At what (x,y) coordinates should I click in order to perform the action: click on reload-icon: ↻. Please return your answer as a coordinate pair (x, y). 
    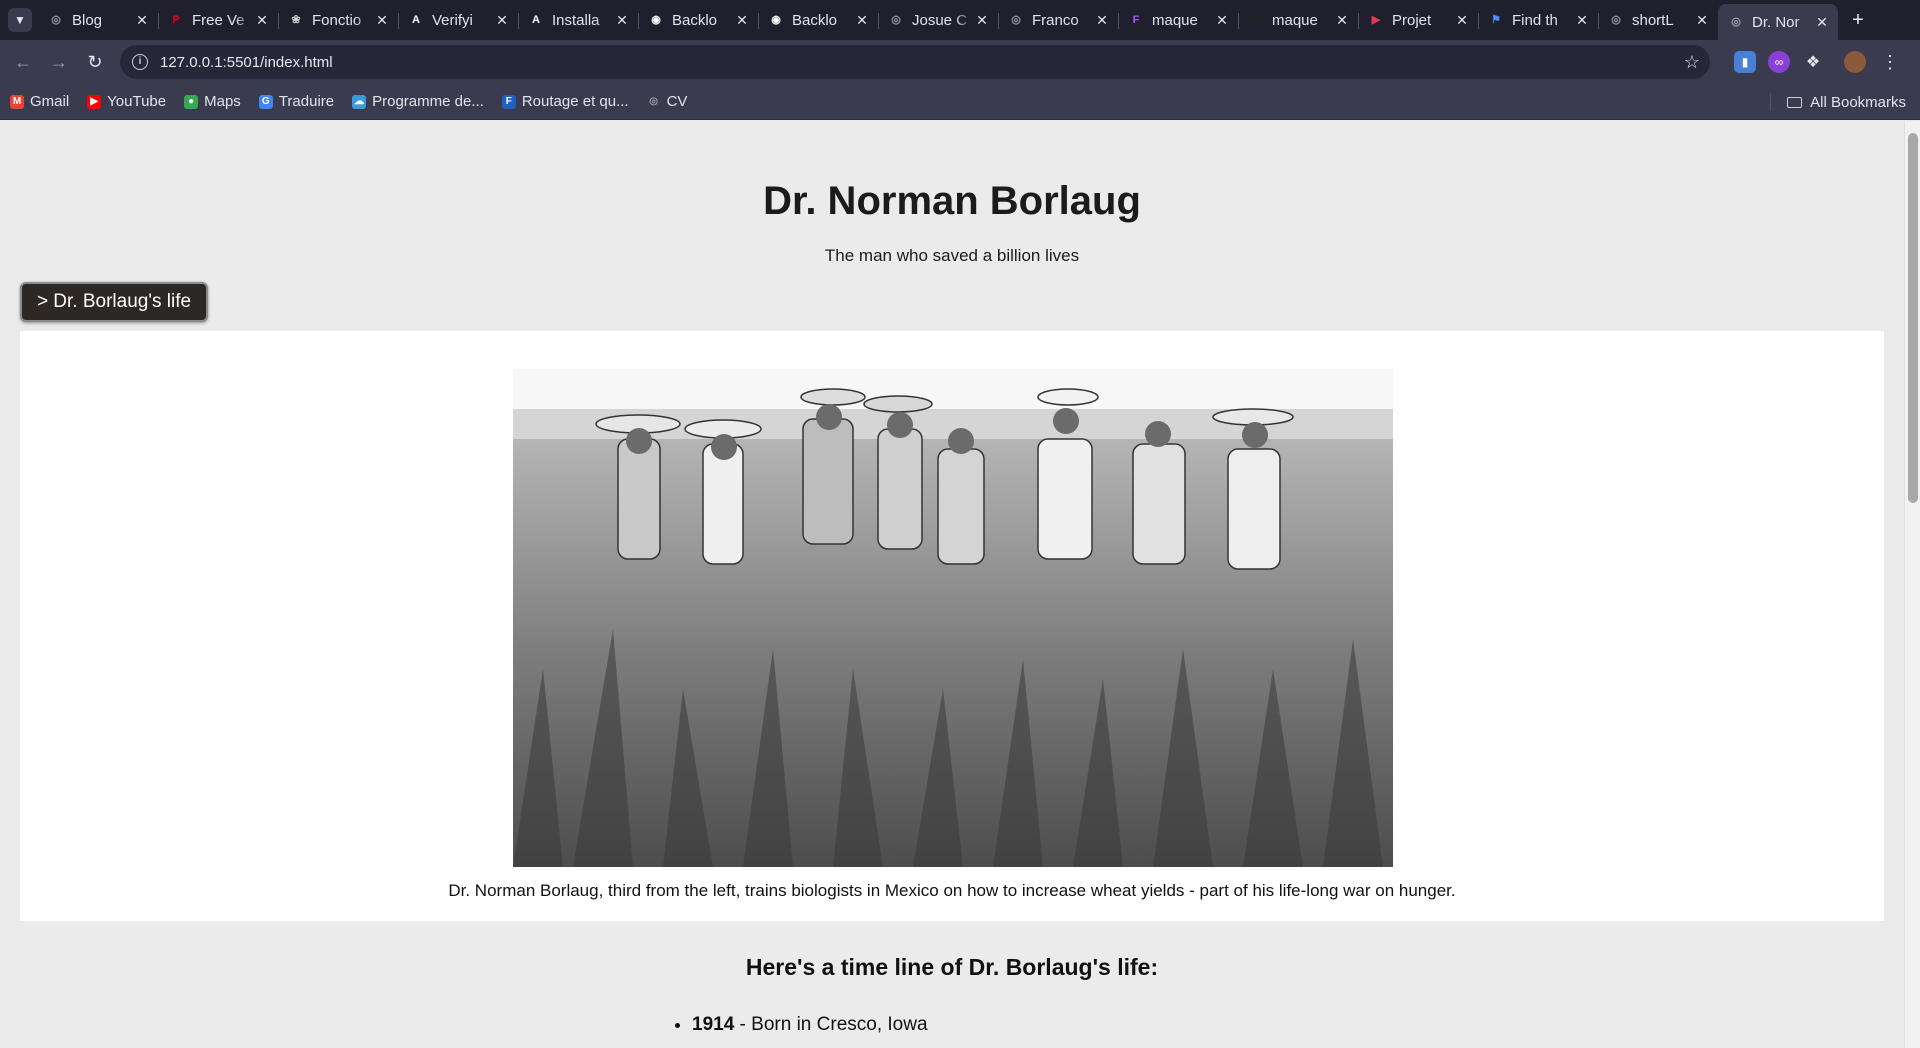
    Looking at the image, I should click on (95, 61).